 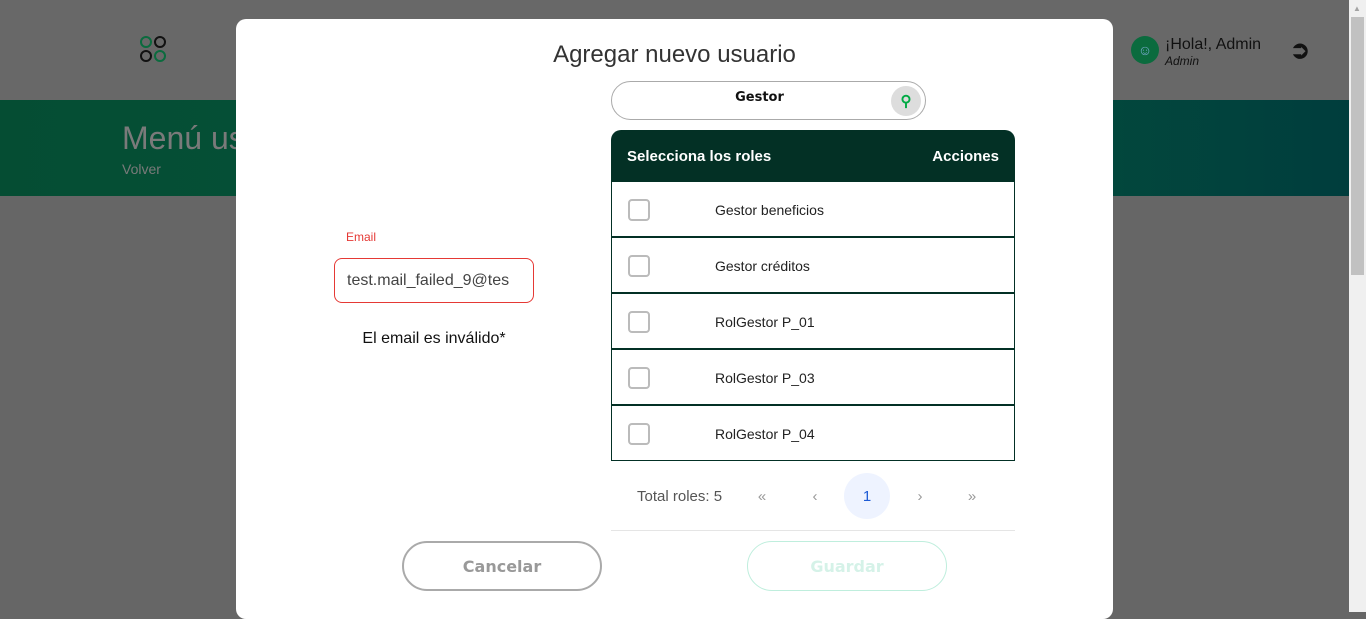 I want to click on table-row: Gestor beneficios, so click(x=813, y=209).